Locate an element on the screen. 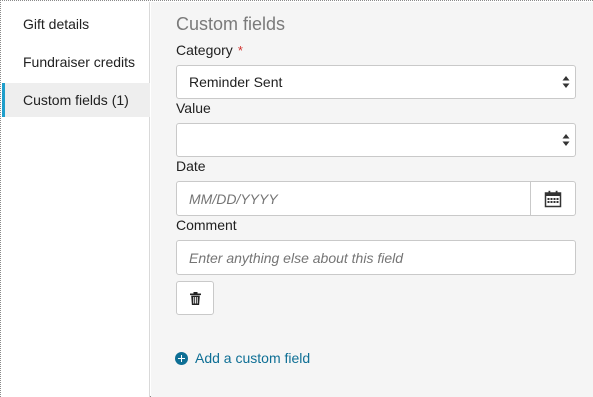 The width and height of the screenshot is (593, 397). category-label: Category * is located at coordinates (209, 50).